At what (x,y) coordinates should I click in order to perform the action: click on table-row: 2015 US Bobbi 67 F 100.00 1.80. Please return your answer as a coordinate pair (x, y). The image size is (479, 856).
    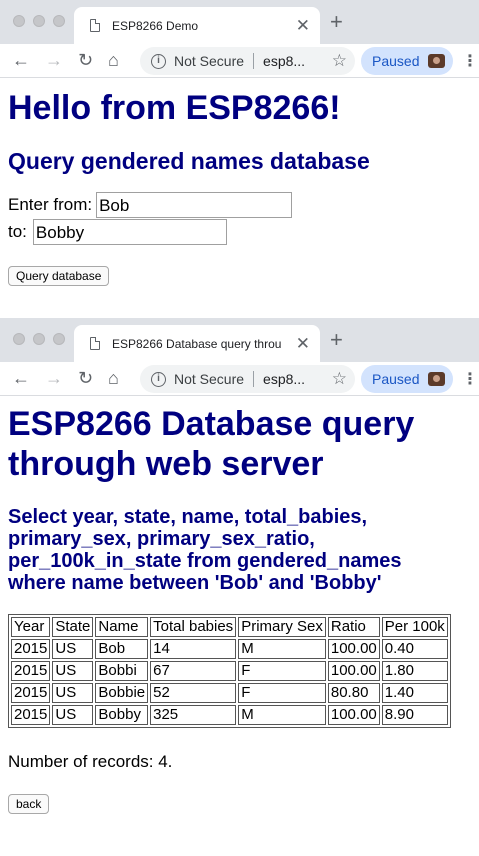
    Looking at the image, I should click on (229, 671).